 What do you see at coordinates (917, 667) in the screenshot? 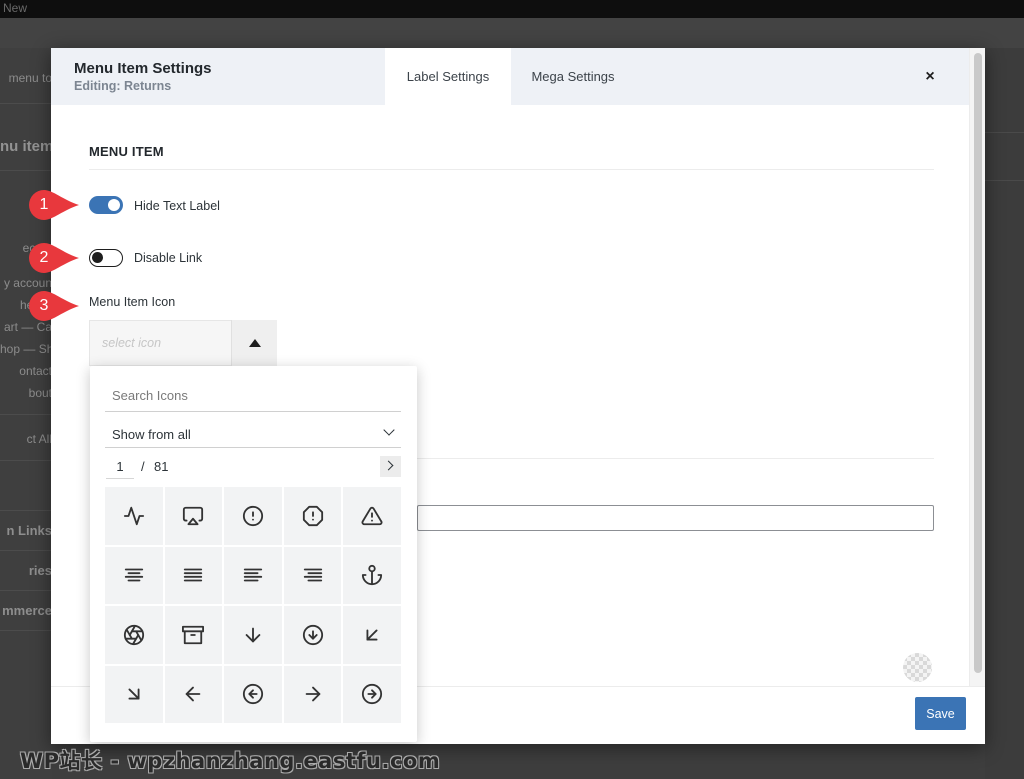
I see `color-picker-swatch` at bounding box center [917, 667].